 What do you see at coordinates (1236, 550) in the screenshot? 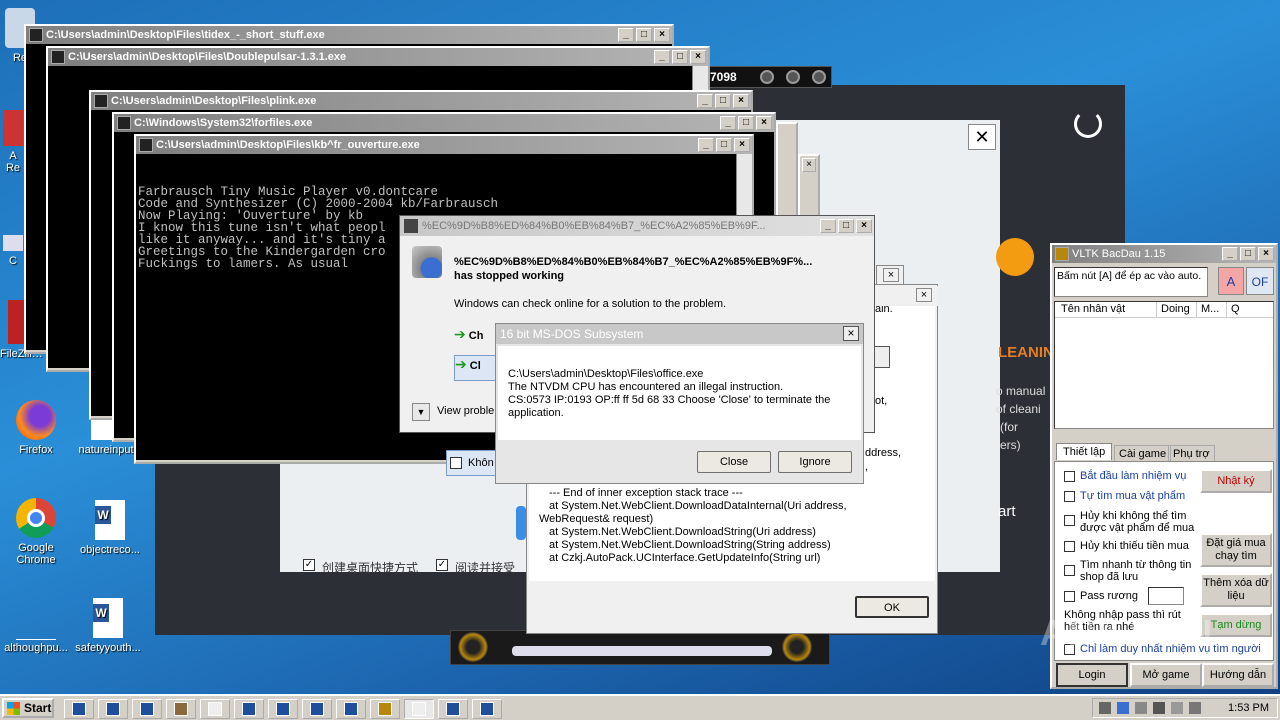
I see `set-price-button: Đặt giá mua chạy tìm` at bounding box center [1236, 550].